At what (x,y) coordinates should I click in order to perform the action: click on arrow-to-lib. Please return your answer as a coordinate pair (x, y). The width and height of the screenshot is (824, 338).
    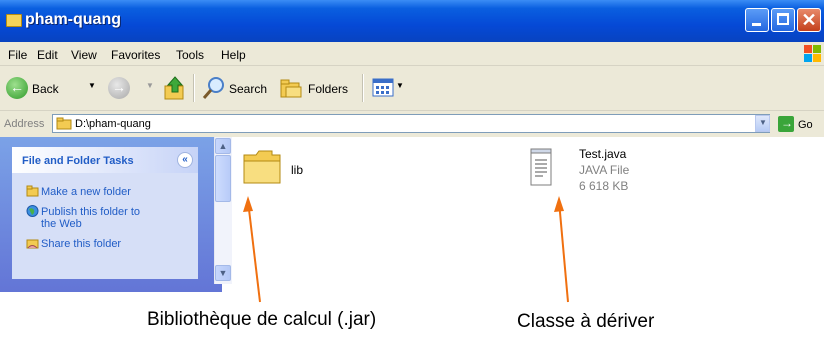
    Looking at the image, I should click on (254, 251).